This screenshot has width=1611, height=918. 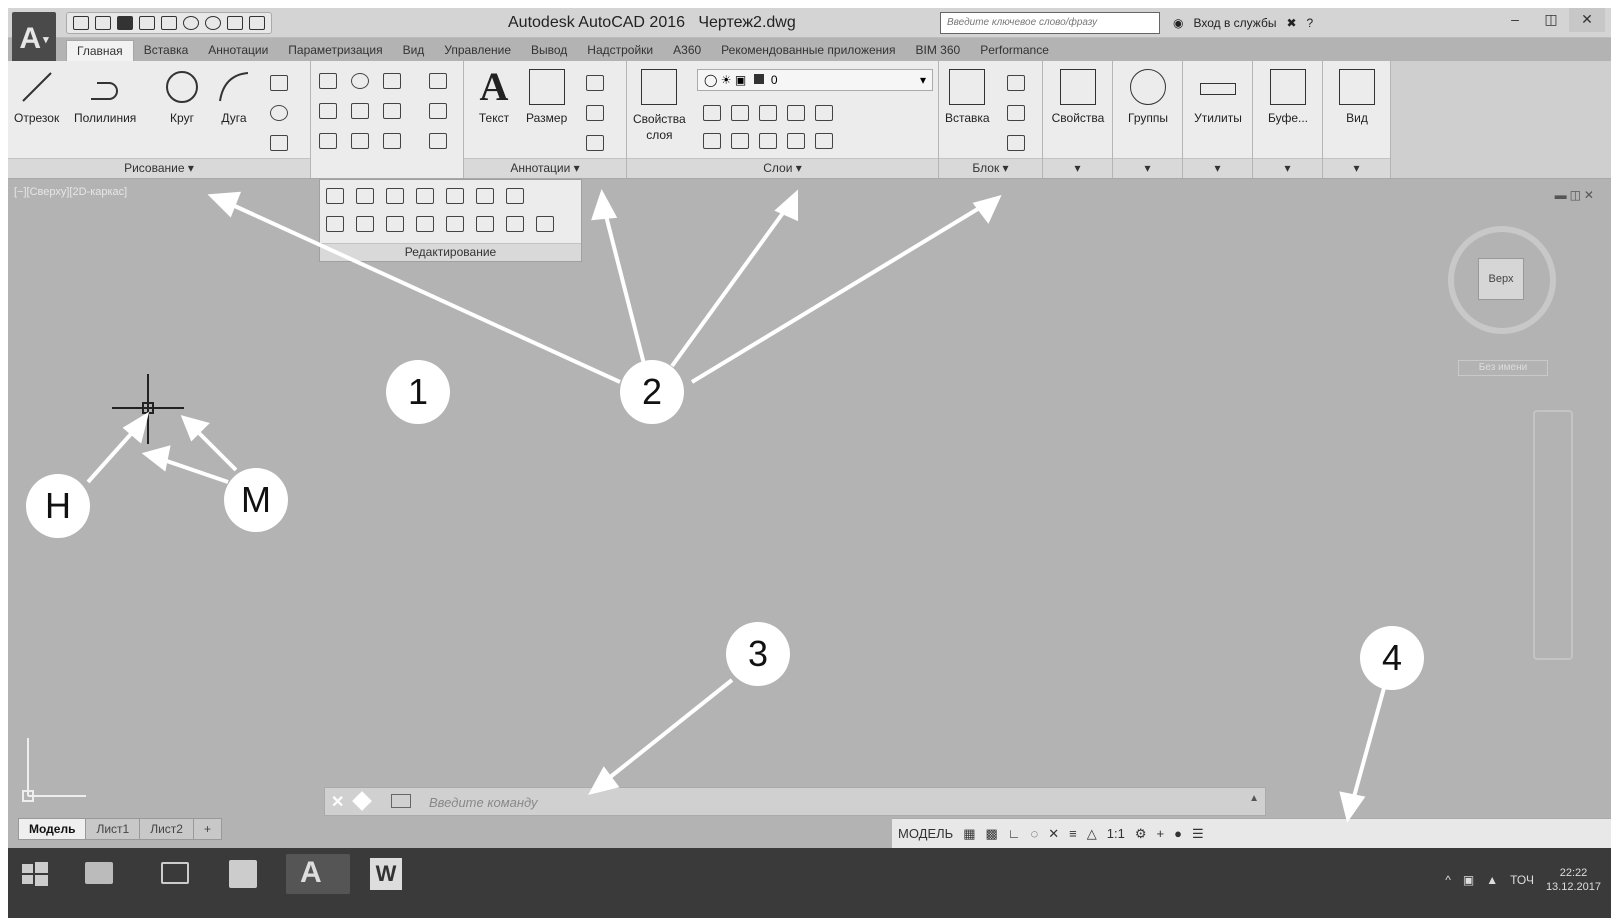 I want to click on properties-tool: Свойства, so click(x=1078, y=97).